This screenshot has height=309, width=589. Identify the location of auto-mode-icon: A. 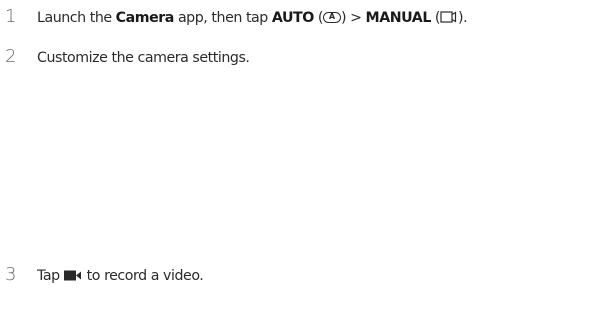
(331, 17).